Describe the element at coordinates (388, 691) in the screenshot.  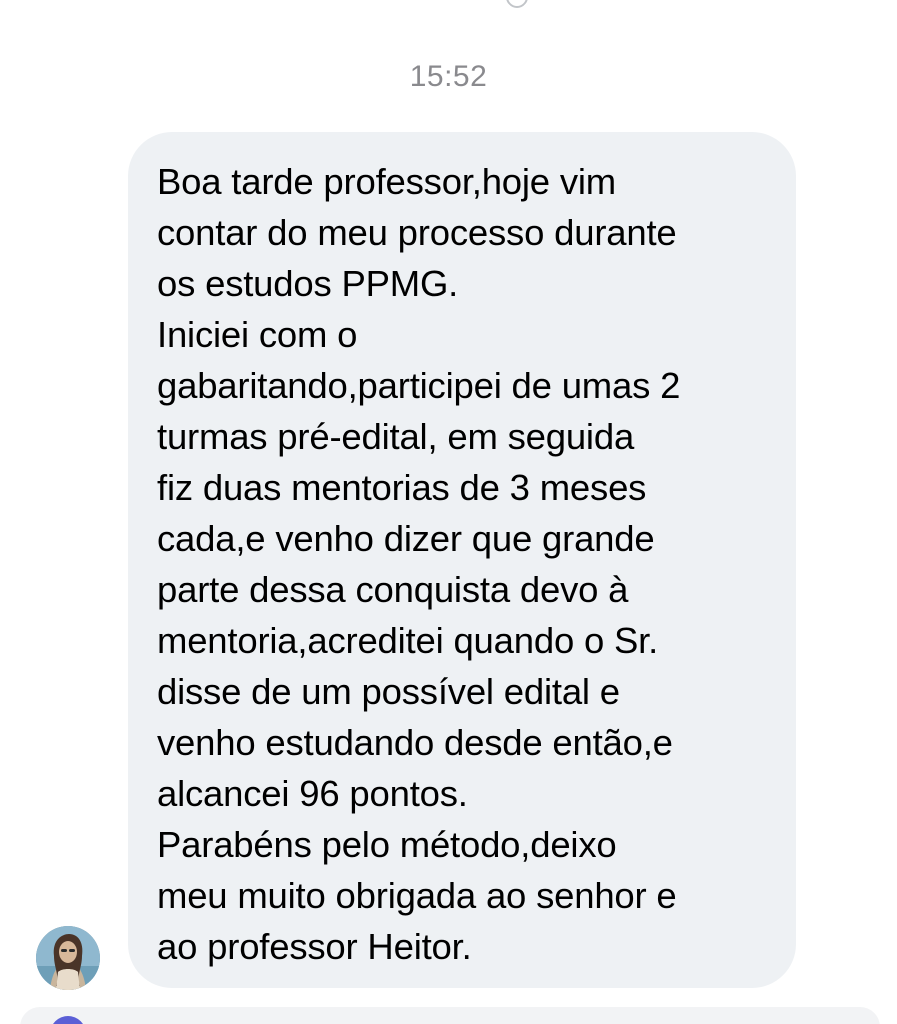
I see `message-line: disse de um possível edital e` at that location.